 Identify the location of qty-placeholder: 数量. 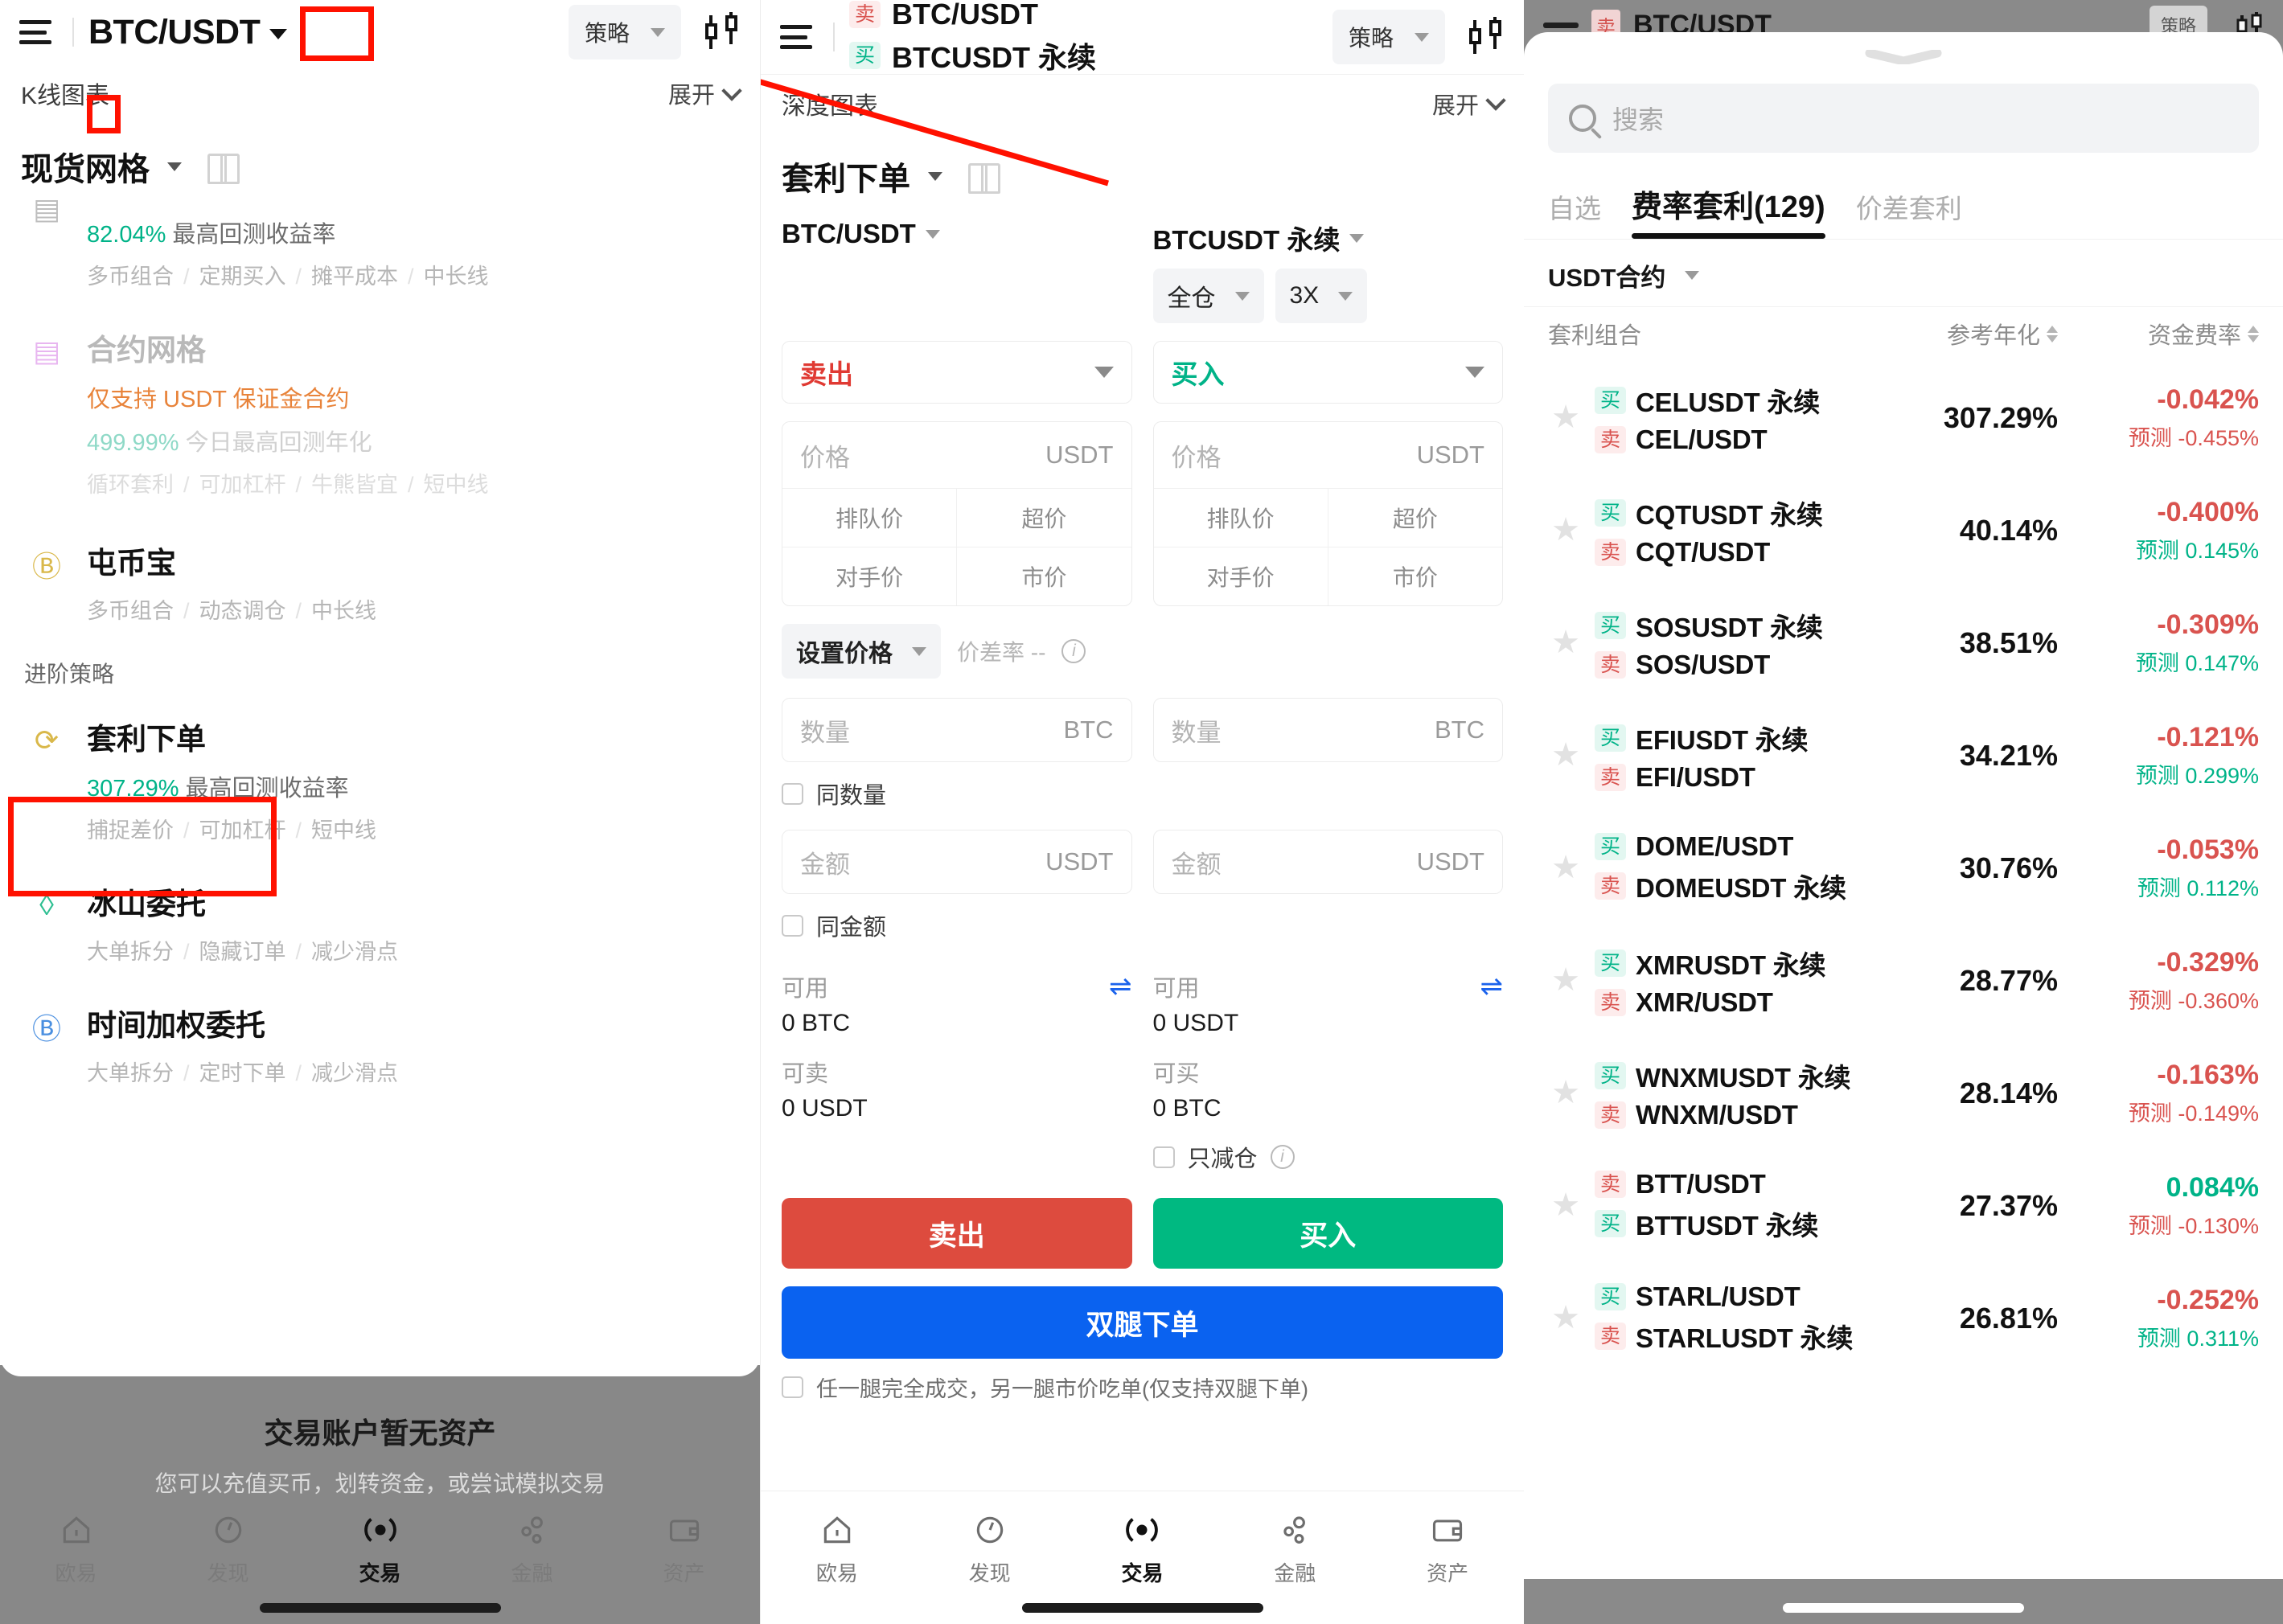
(825, 733).